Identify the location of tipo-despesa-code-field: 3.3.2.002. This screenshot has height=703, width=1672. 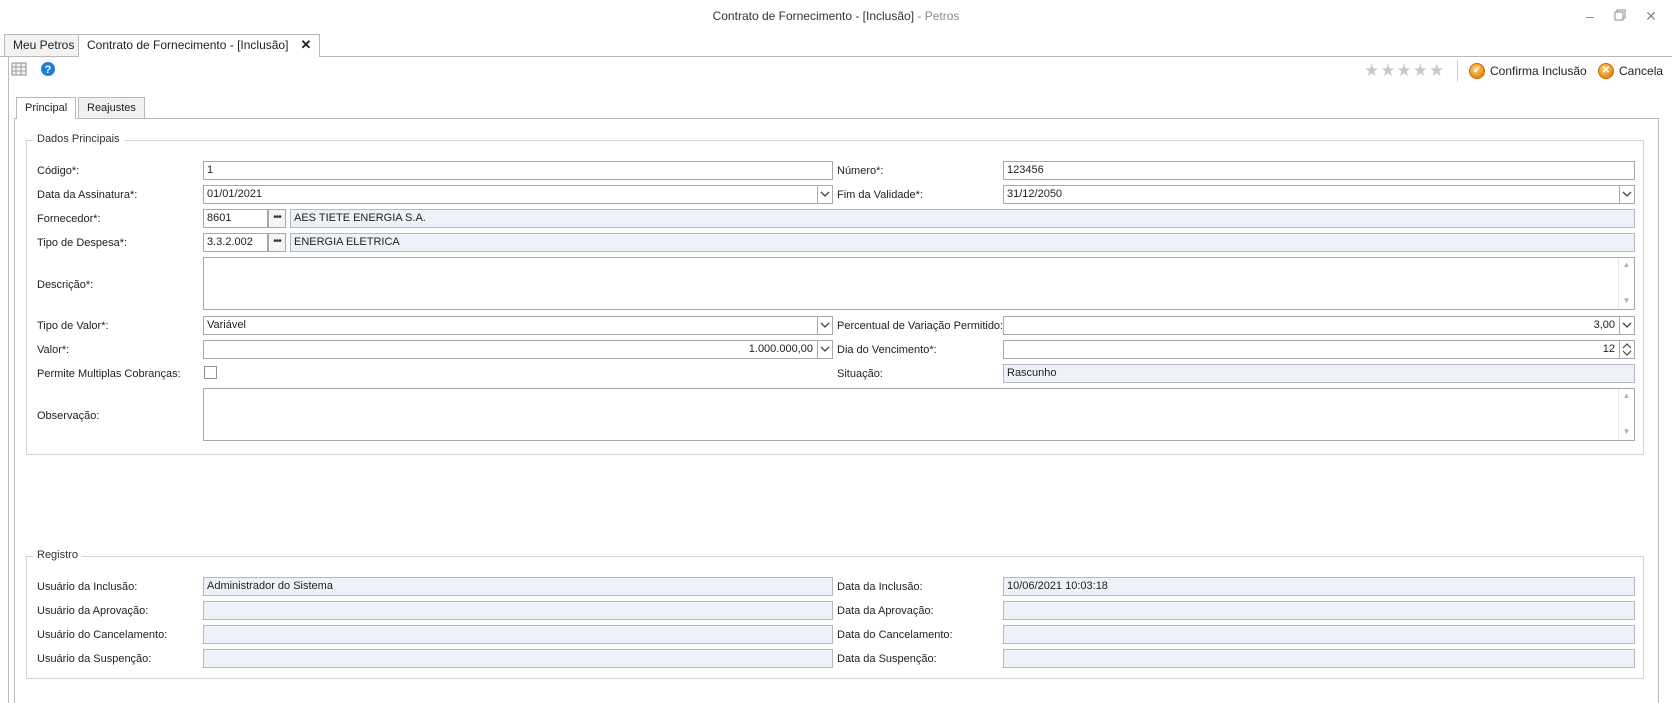
(235, 242).